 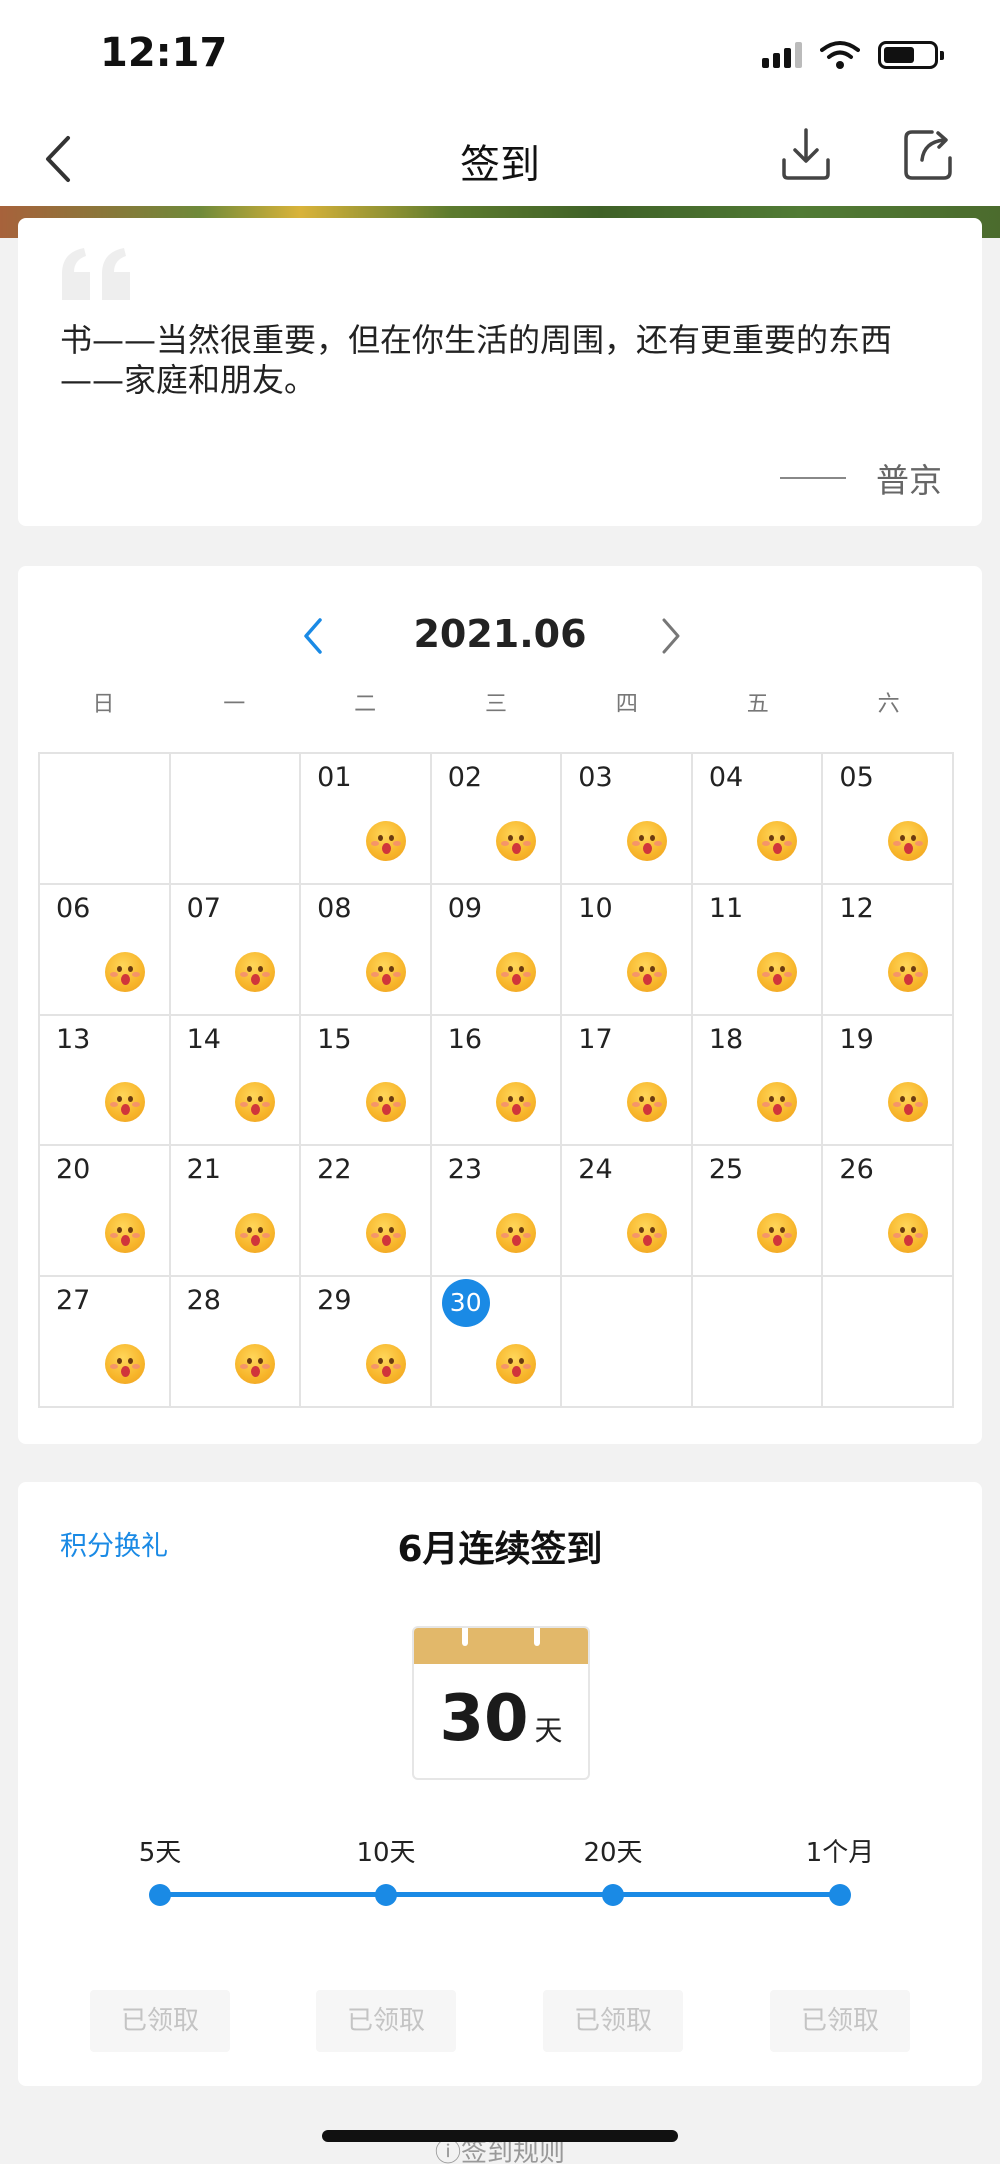 What do you see at coordinates (105, 1342) in the screenshot?
I see `calendar-day-cell: 27` at bounding box center [105, 1342].